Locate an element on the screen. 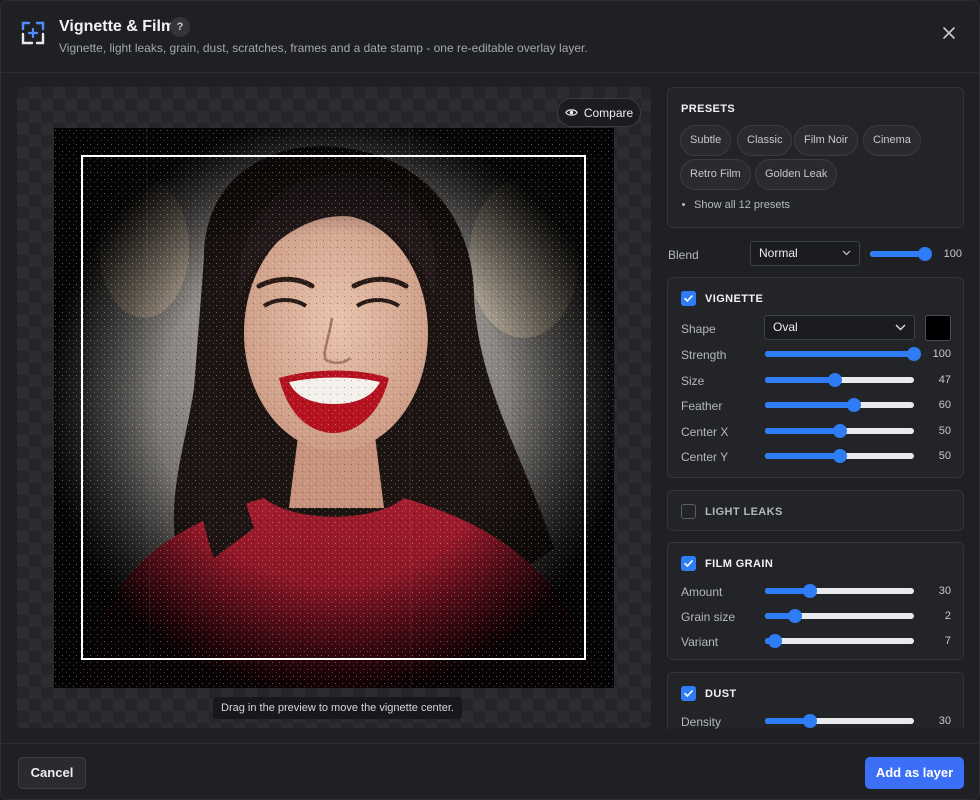  slider-label: Variant is located at coordinates (700, 642).